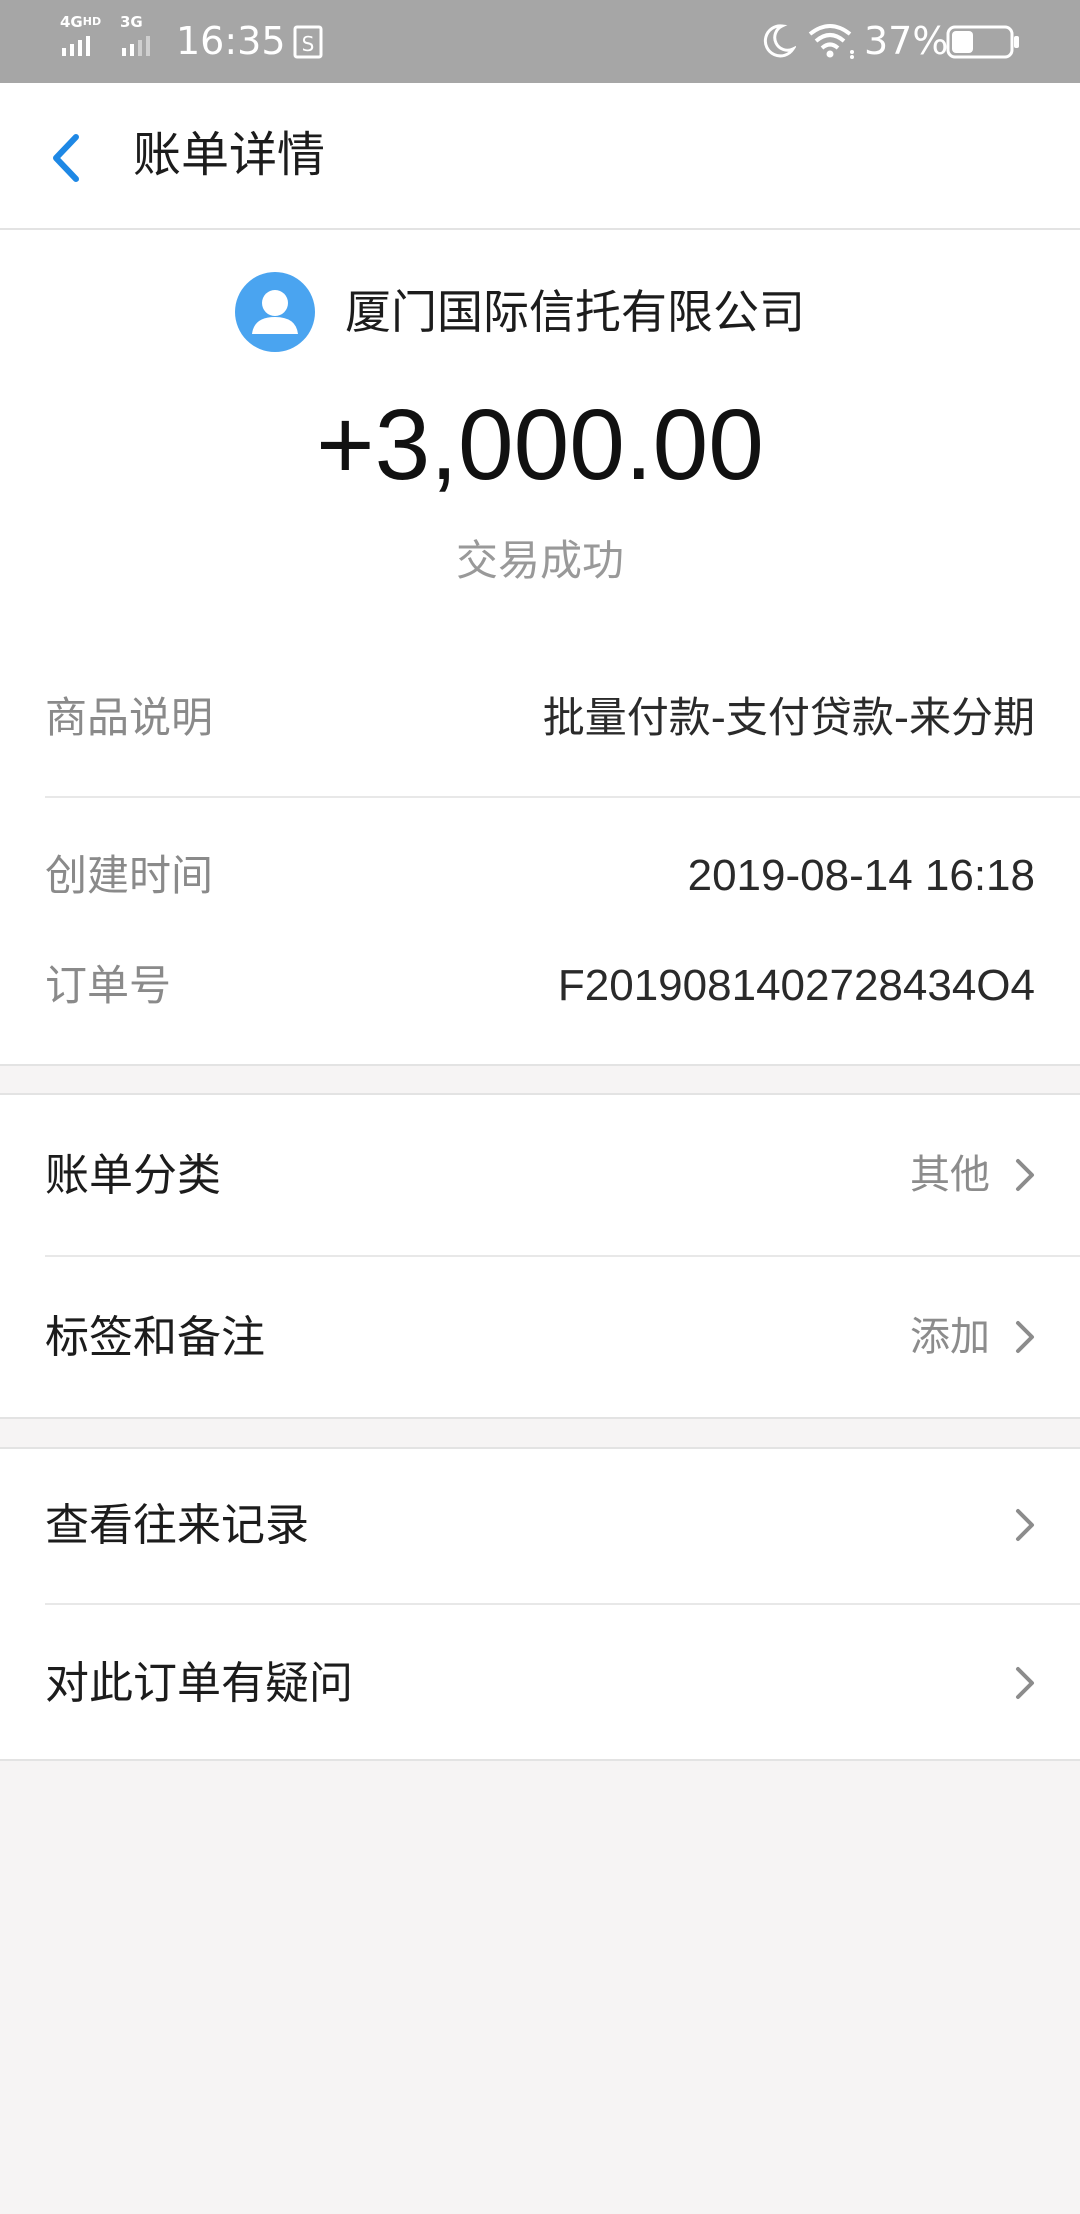 This screenshot has width=1080, height=2214. I want to click on bill-category-value: 其他, so click(950, 1175).